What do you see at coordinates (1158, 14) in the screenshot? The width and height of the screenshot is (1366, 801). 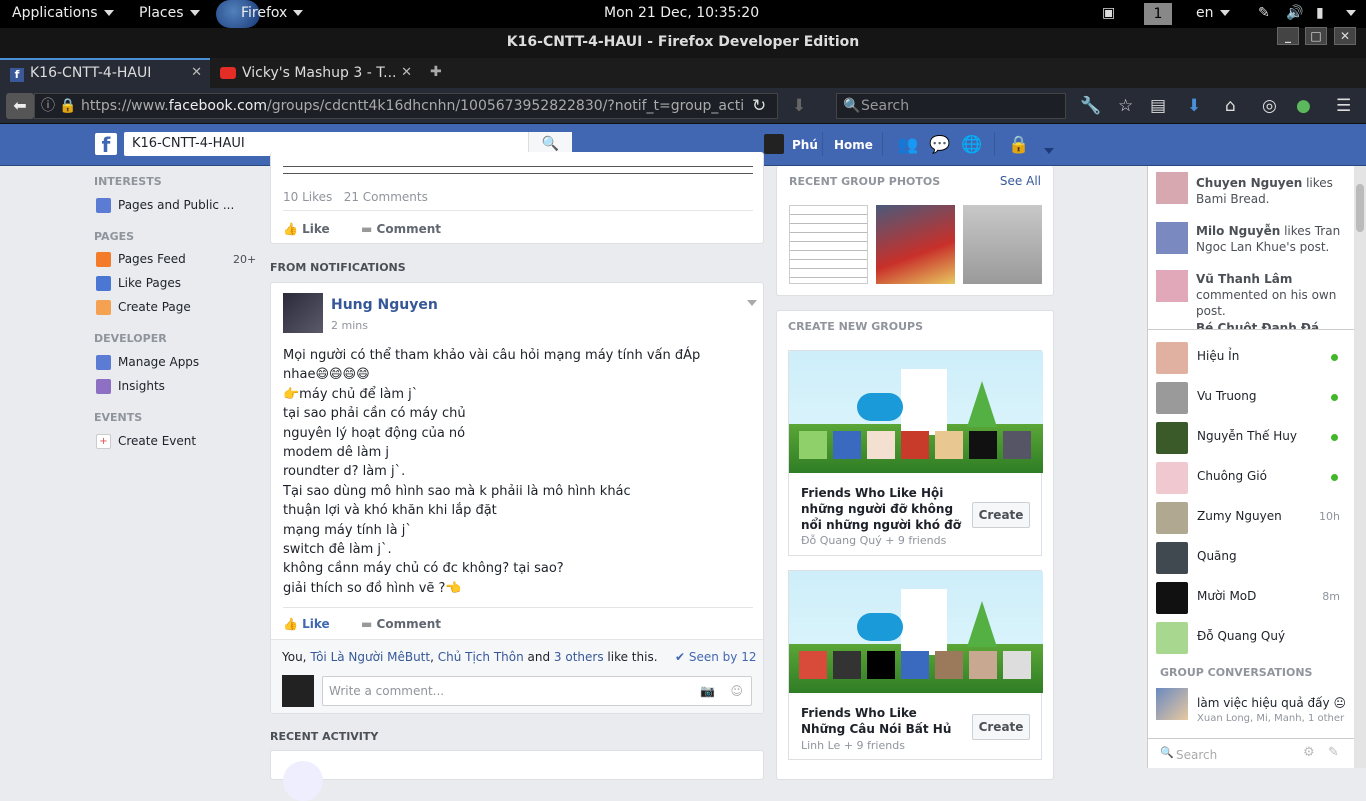 I see `workspace-indicator: 1` at bounding box center [1158, 14].